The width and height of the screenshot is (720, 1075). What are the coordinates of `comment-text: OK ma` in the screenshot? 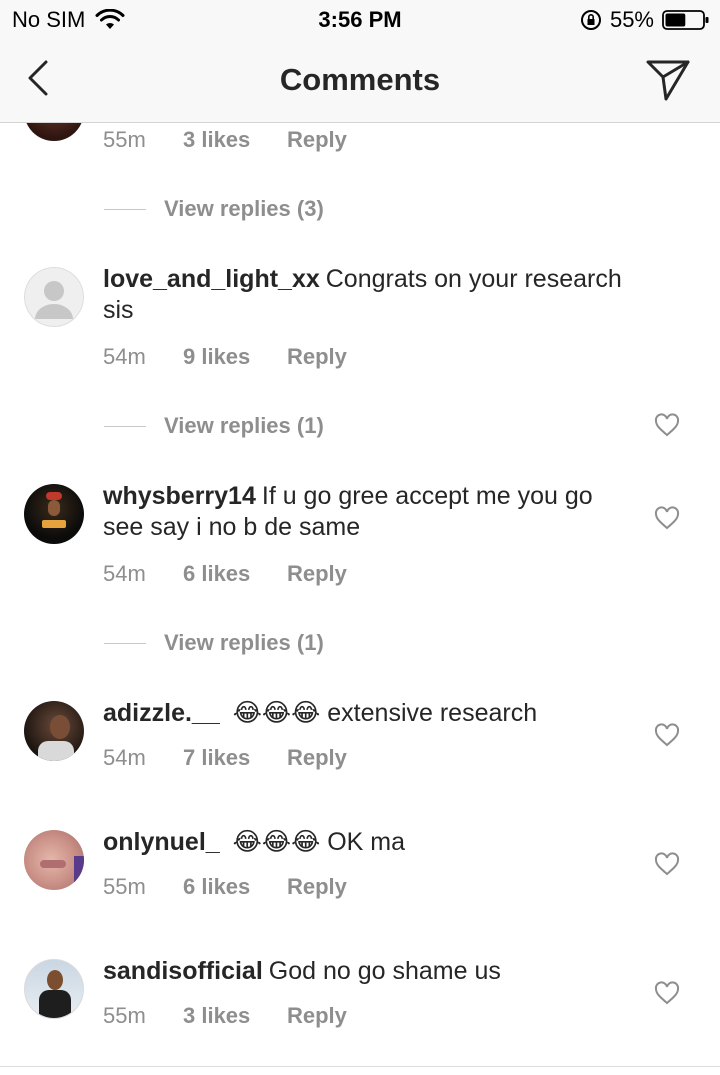 It's located at (366, 842).